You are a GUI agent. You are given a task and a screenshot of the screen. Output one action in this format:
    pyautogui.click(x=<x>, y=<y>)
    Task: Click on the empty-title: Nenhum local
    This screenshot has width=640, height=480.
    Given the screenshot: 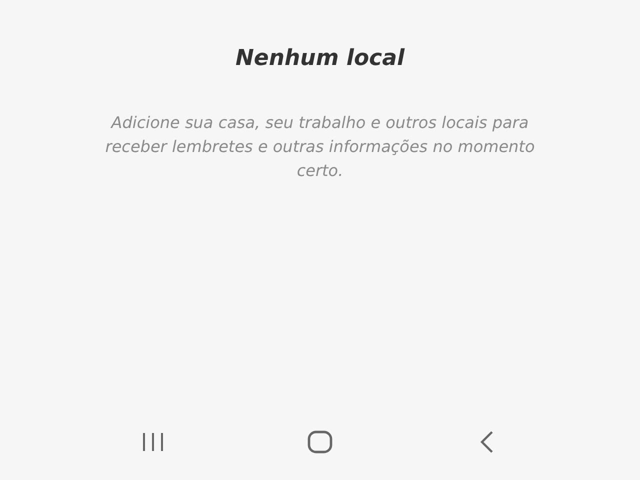 What is the action you would take?
    pyautogui.click(x=320, y=59)
    